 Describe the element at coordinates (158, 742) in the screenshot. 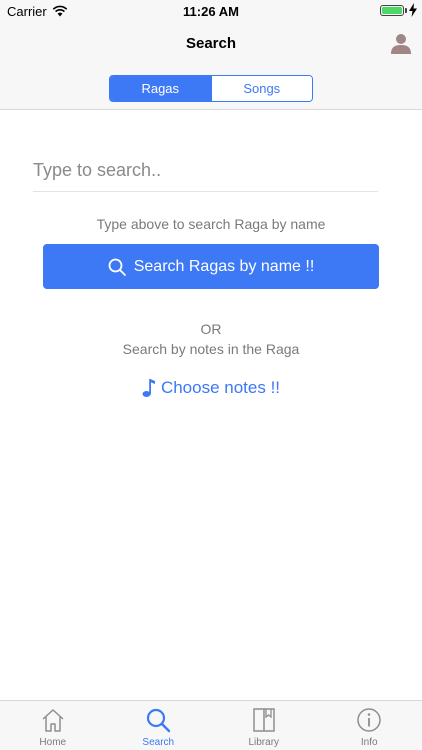

I see `tab-search-label: Search` at that location.